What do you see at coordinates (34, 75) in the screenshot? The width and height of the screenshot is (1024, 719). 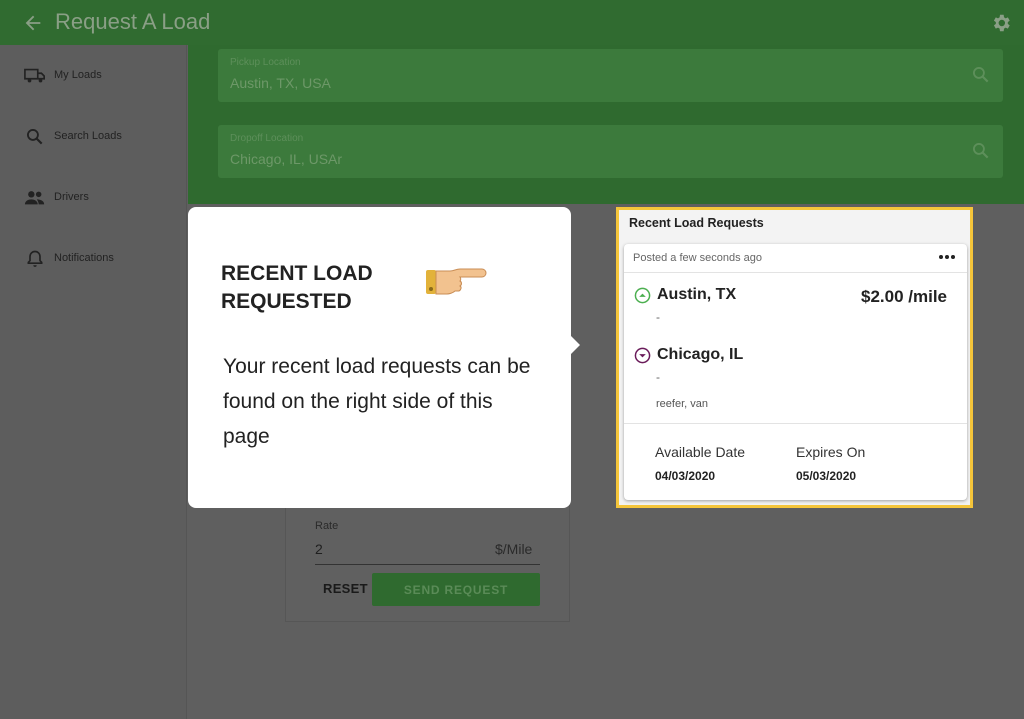 I see `truck-icon` at bounding box center [34, 75].